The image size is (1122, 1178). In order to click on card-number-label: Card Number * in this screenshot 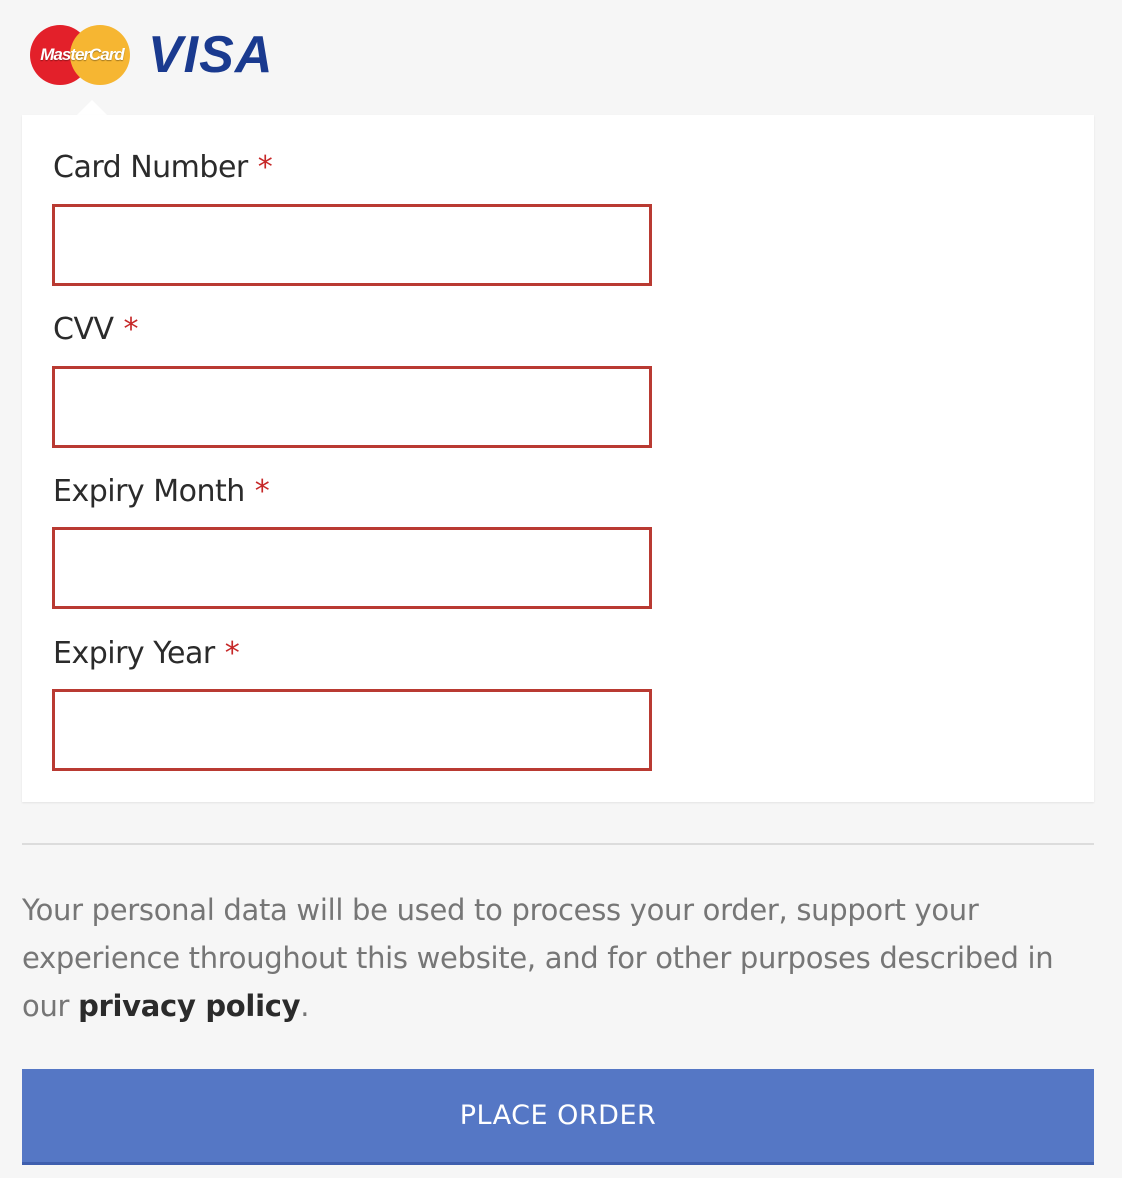, I will do `click(163, 167)`.